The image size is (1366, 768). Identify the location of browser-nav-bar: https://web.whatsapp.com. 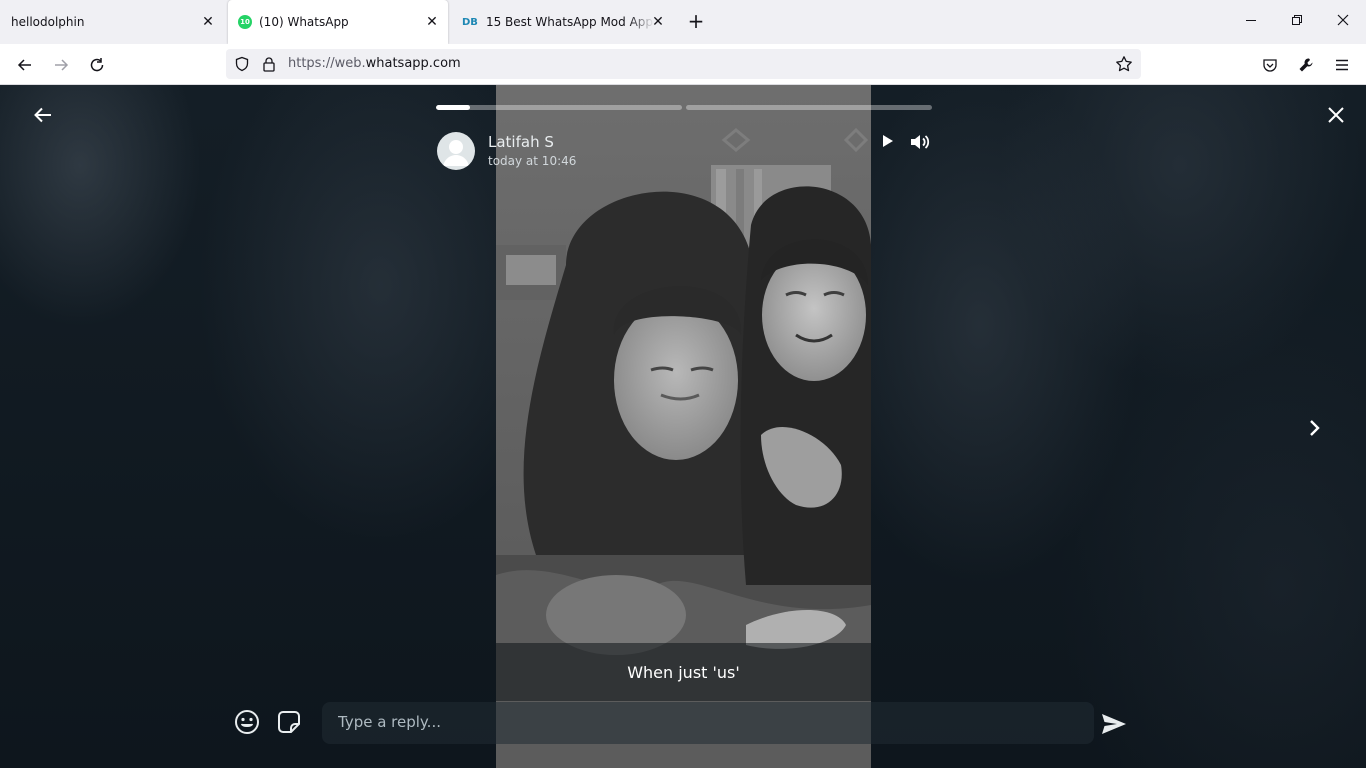
(683, 64).